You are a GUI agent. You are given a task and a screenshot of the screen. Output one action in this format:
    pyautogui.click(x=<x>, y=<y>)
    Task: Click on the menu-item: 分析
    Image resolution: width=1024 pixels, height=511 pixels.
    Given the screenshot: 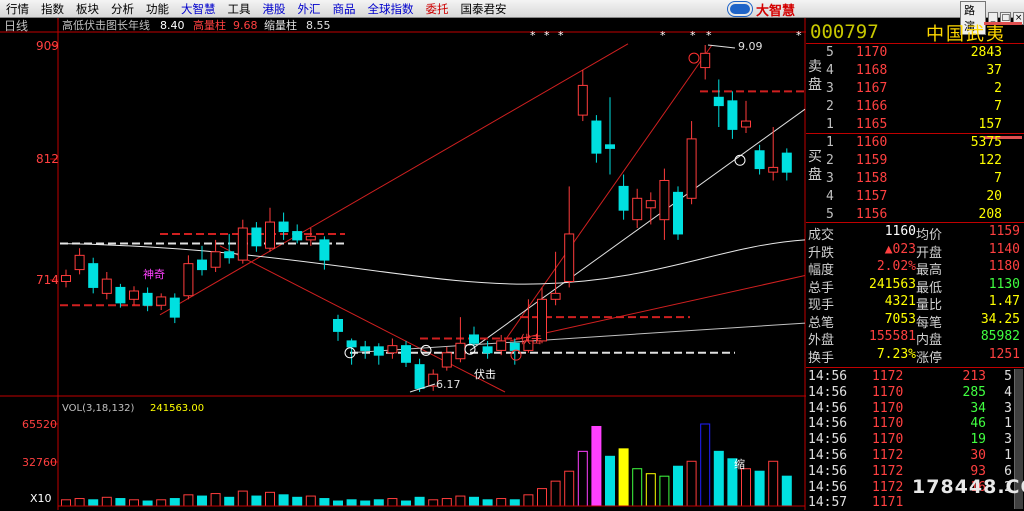 What is the action you would take?
    pyautogui.click(x=122, y=9)
    